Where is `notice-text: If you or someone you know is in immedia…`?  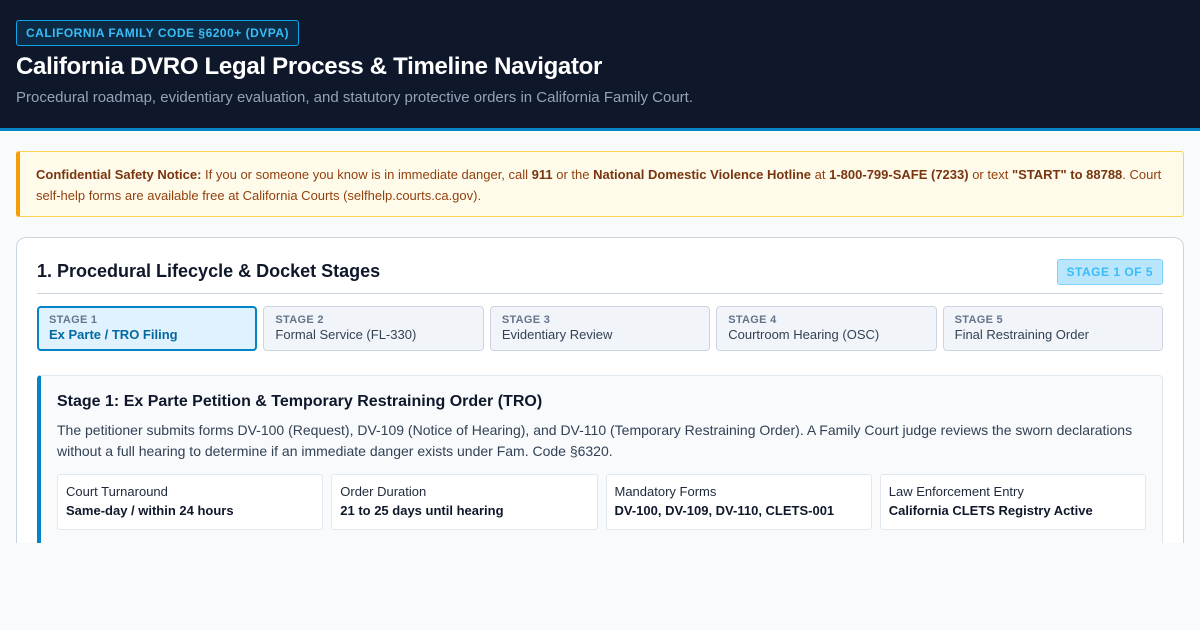 notice-text: If you or someone you know is in immedia… is located at coordinates (366, 174).